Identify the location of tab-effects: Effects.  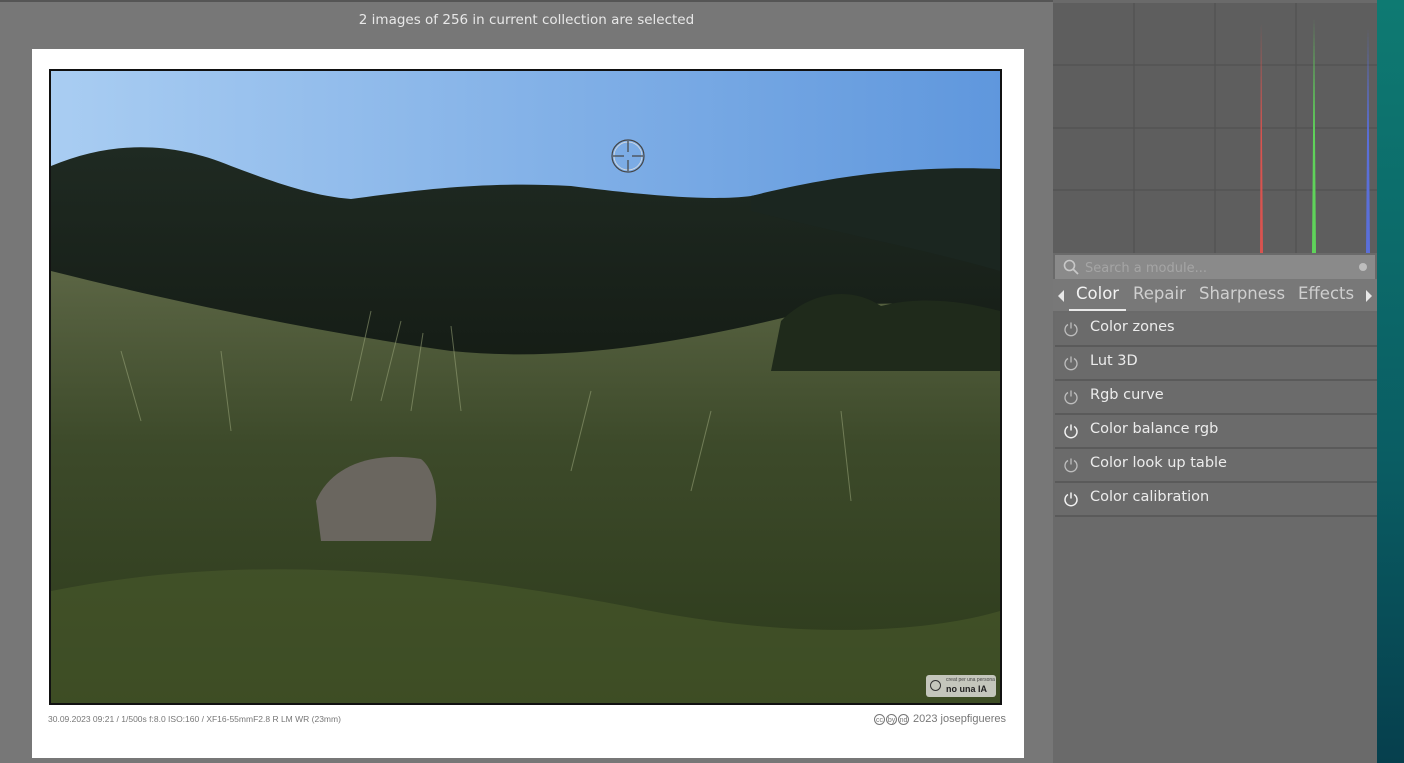
(1326, 293).